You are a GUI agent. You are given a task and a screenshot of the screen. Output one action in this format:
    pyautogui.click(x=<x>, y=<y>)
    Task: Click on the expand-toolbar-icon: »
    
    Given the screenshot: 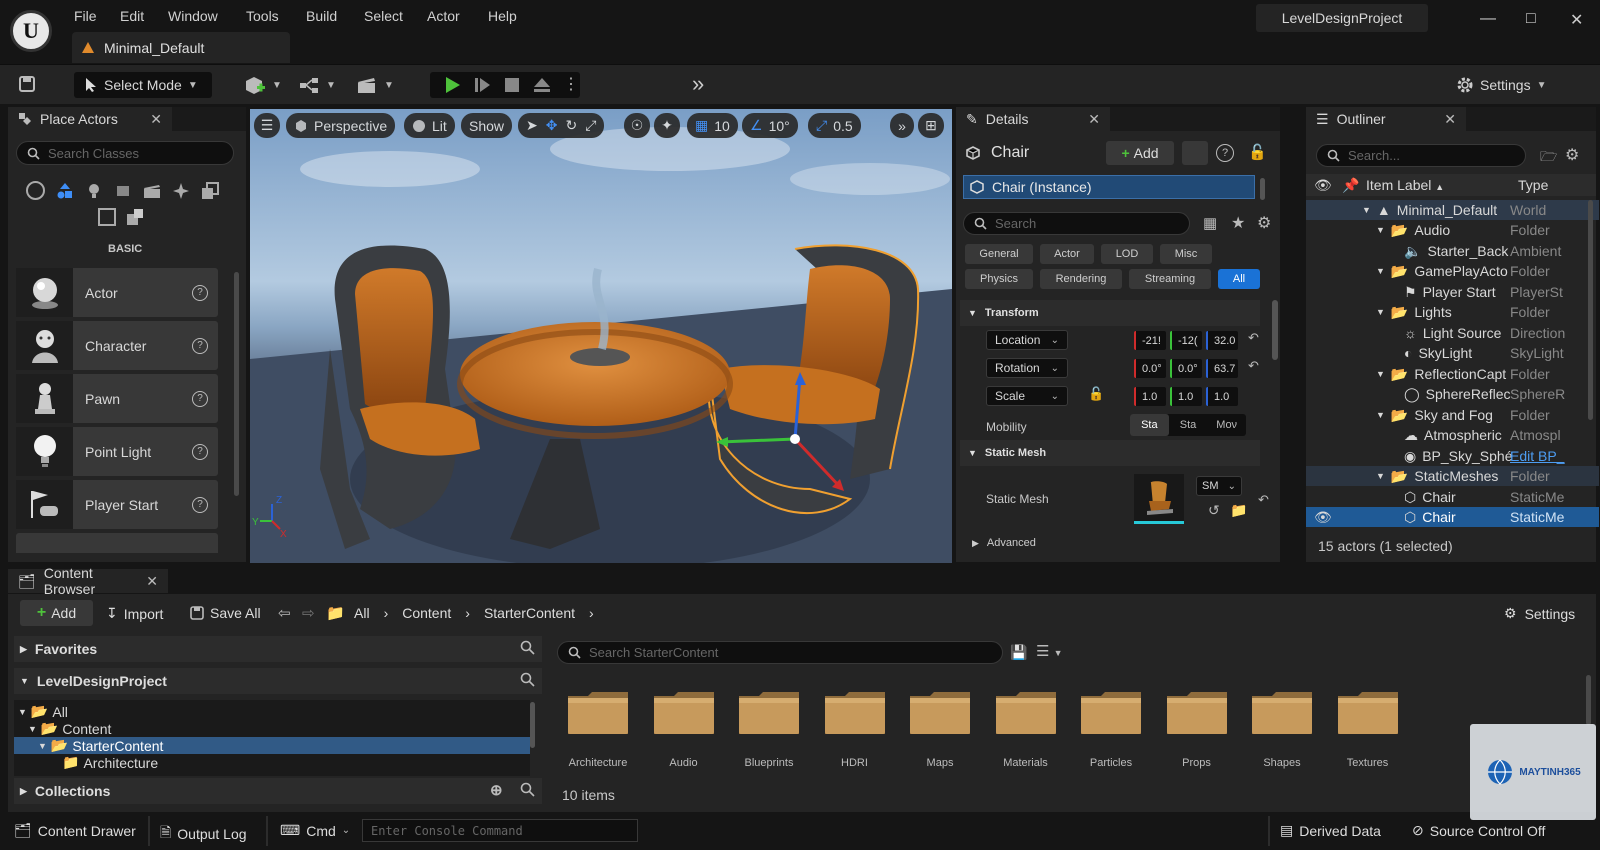 What is the action you would take?
    pyautogui.click(x=698, y=84)
    